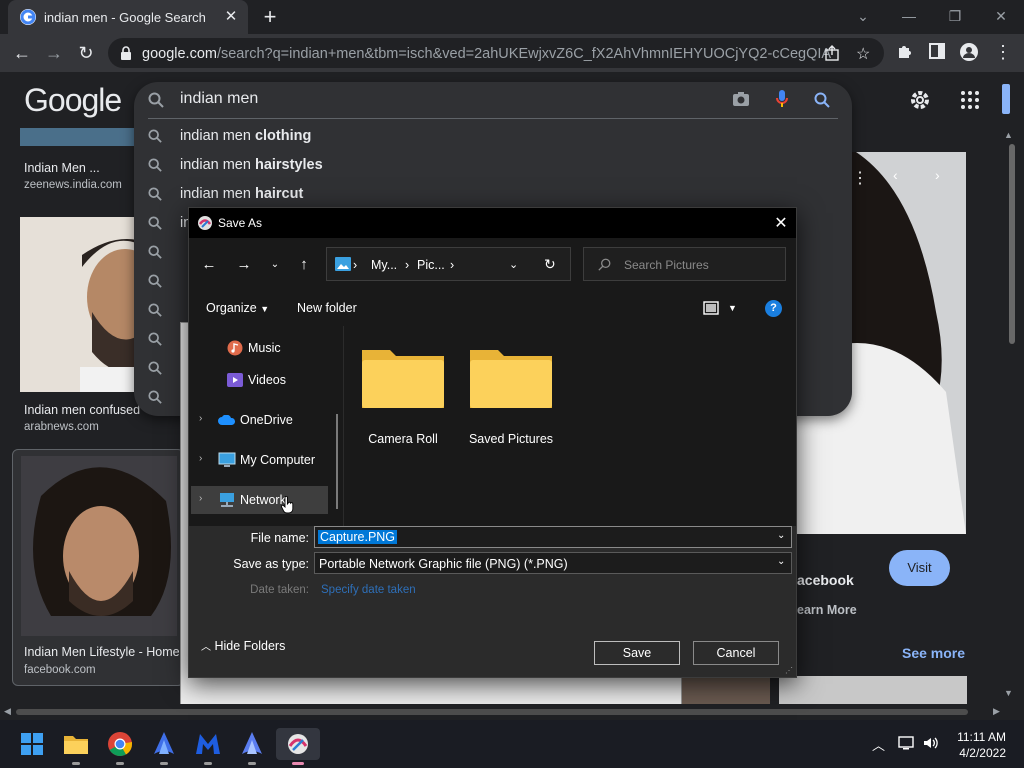 The height and width of the screenshot is (768, 1024). What do you see at coordinates (82, 410) in the screenshot?
I see `result-caption-2: Indian men confused` at bounding box center [82, 410].